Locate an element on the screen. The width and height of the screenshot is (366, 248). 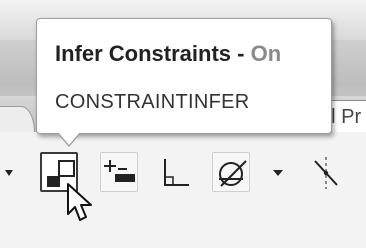
auto-constrain-icon is located at coordinates (119, 171).